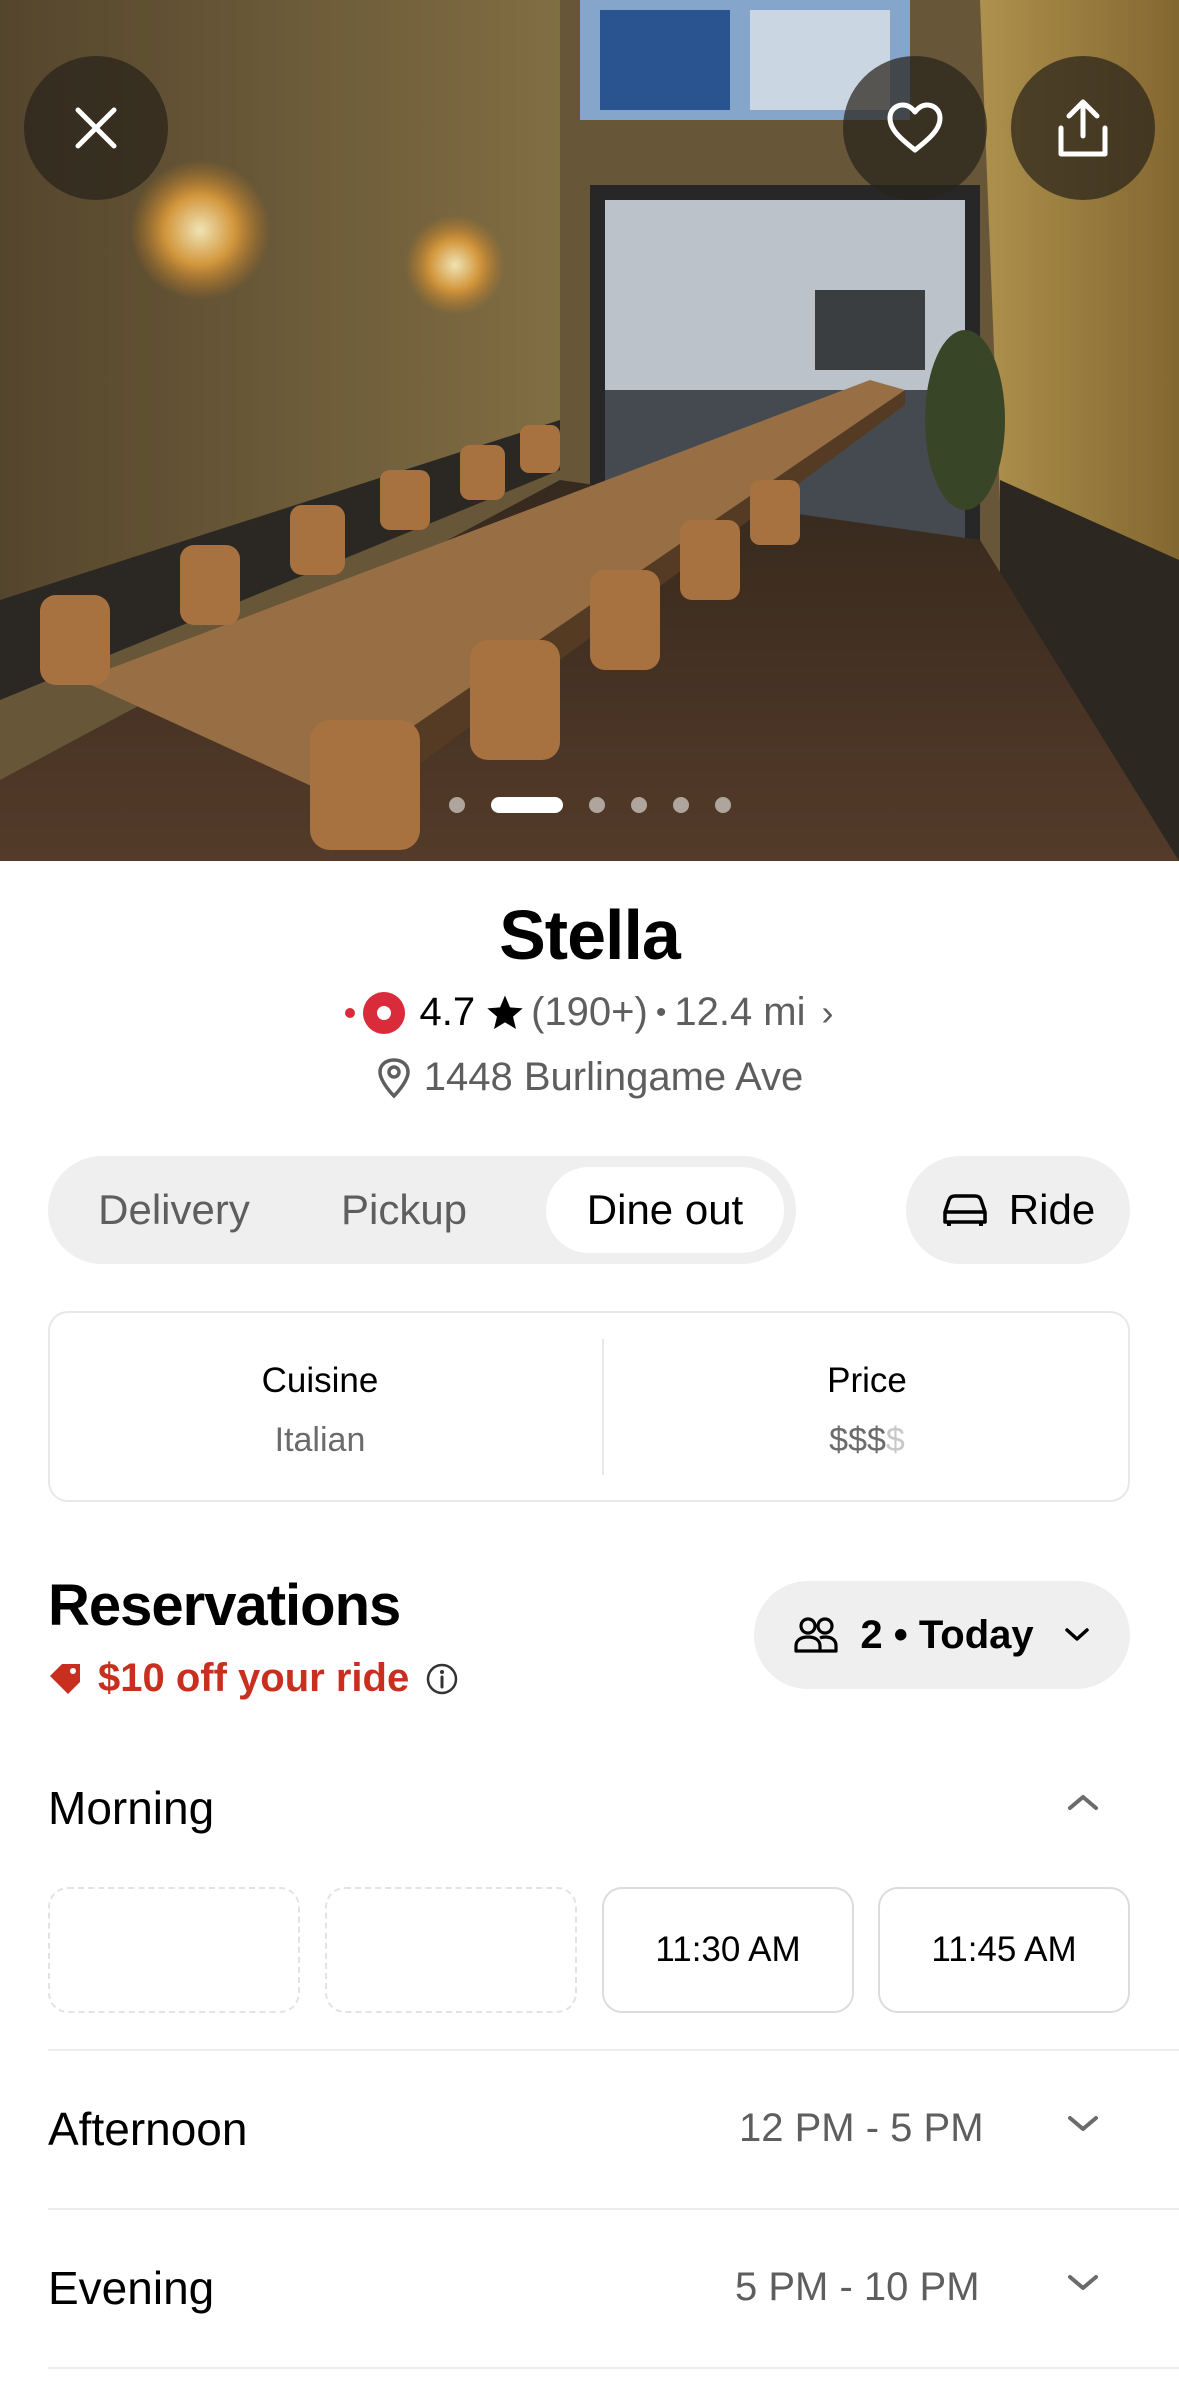 This screenshot has width=1179, height=2396. I want to click on ride-promo: $10 off your ride, so click(253, 1678).